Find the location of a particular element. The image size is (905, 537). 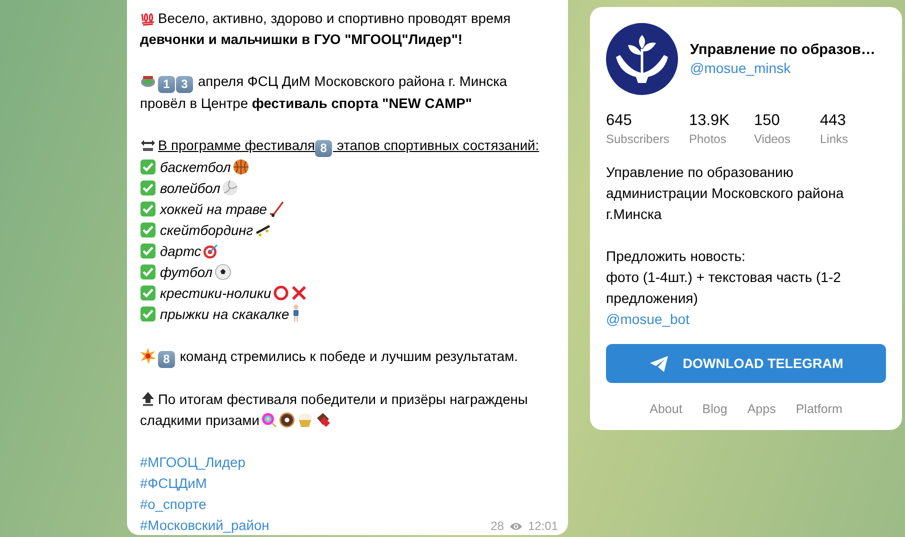

channel-logo-icon is located at coordinates (642, 59).